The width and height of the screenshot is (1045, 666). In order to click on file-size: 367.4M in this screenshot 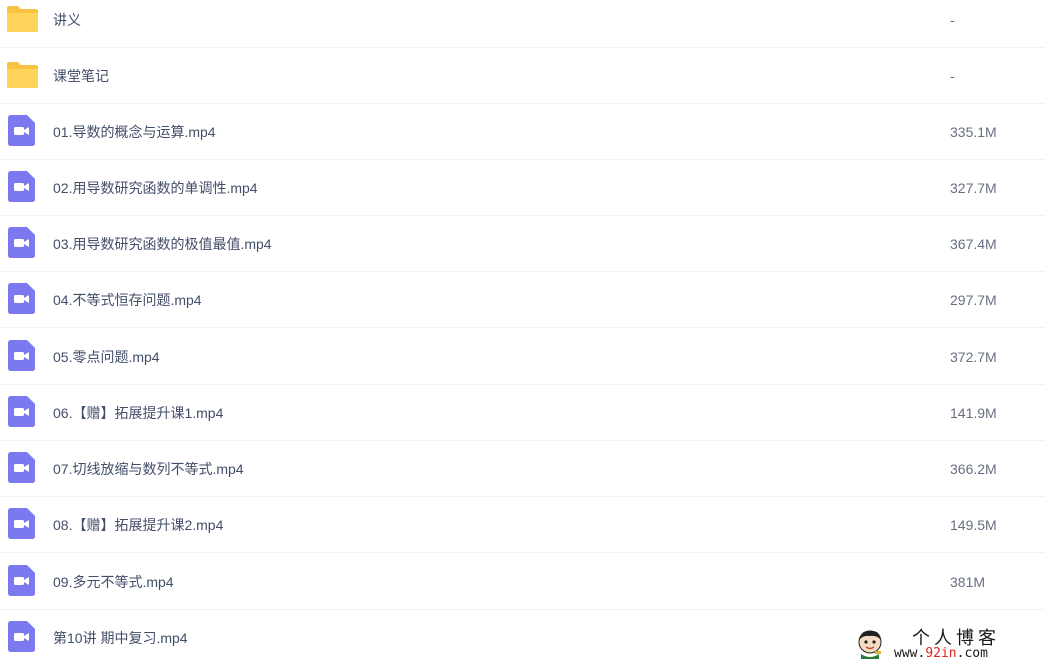, I will do `click(973, 244)`.